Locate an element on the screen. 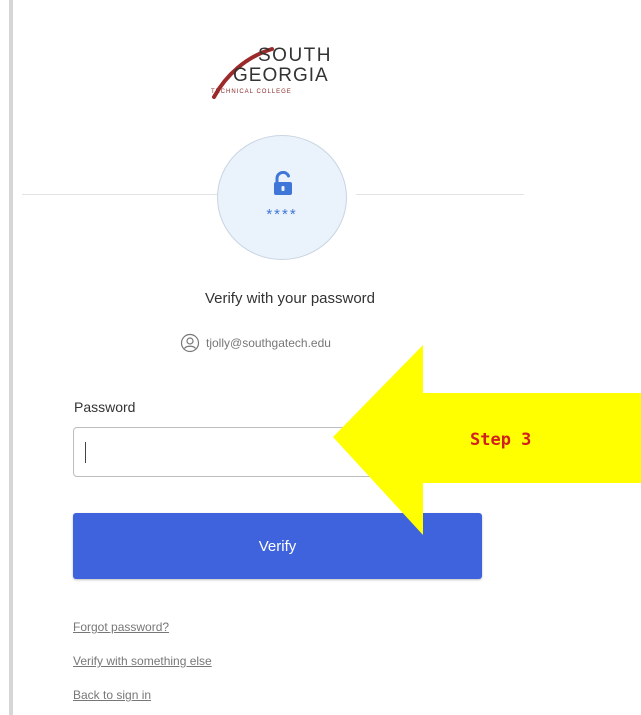  verify-with-something-else-link: Verify with something else is located at coordinates (142, 661).